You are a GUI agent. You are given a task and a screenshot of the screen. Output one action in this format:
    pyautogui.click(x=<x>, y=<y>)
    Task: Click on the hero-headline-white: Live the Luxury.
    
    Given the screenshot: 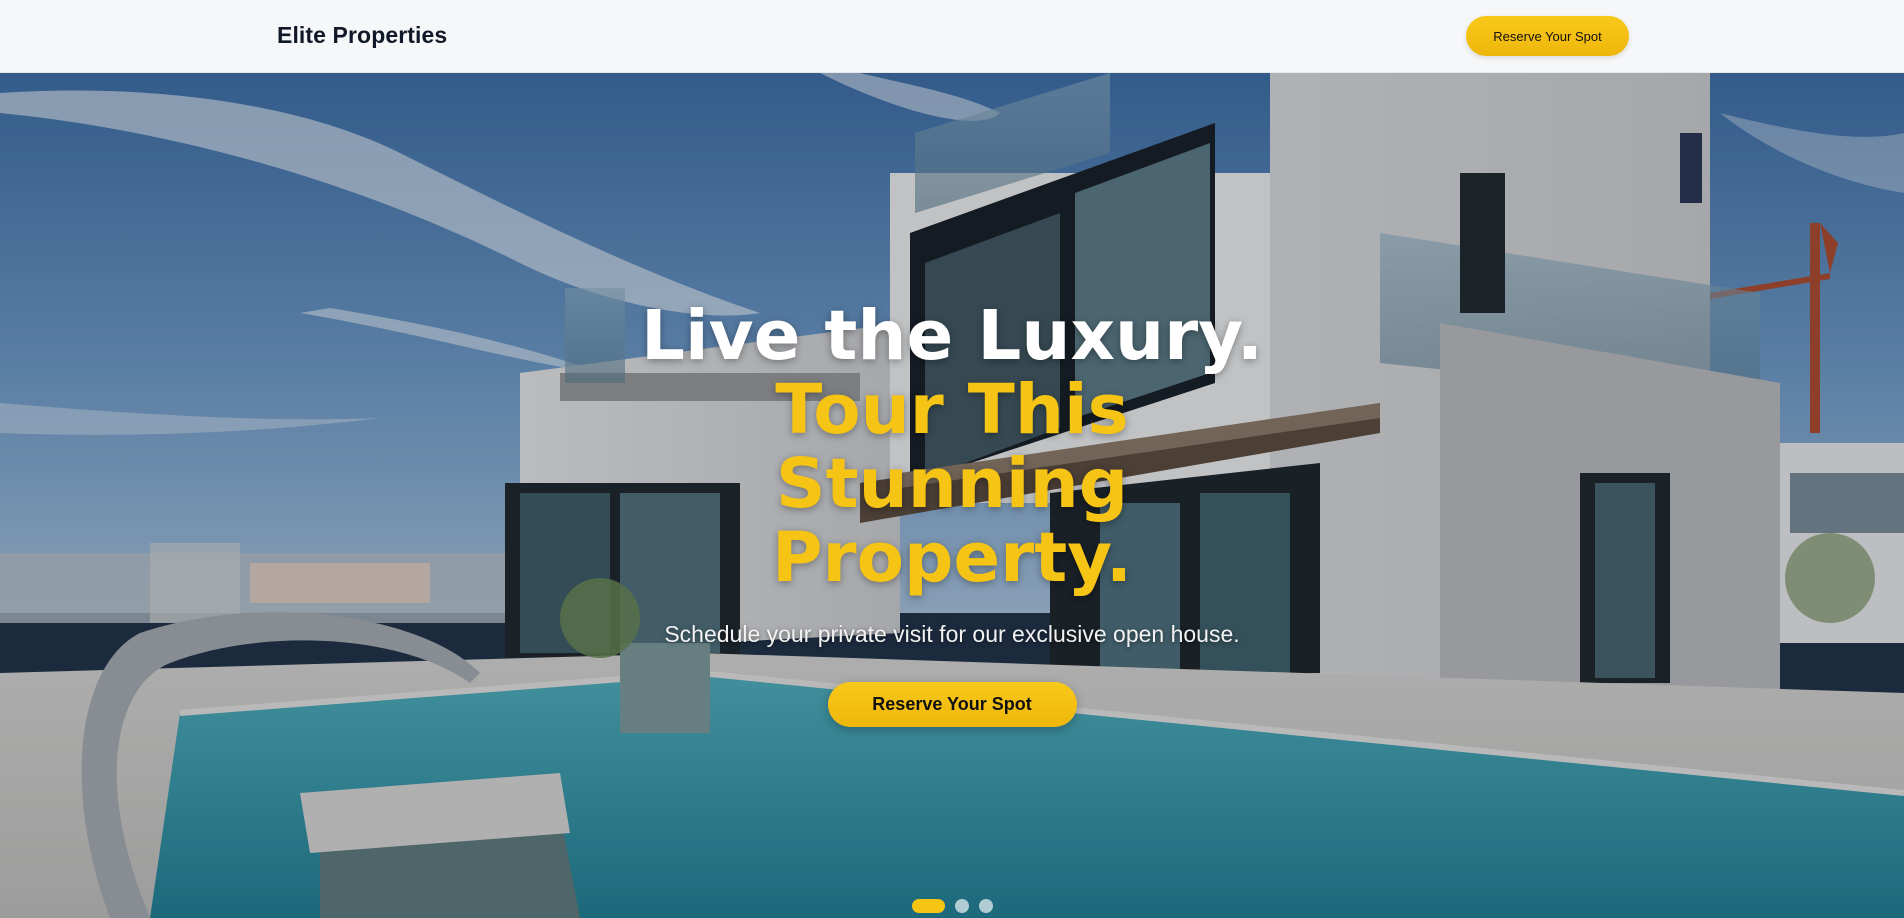 What is the action you would take?
    pyautogui.click(x=952, y=336)
    